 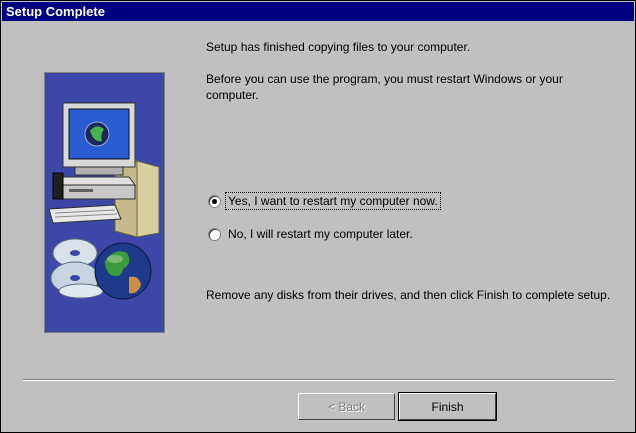 What do you see at coordinates (58, 186) in the screenshot?
I see `speaker-icon` at bounding box center [58, 186].